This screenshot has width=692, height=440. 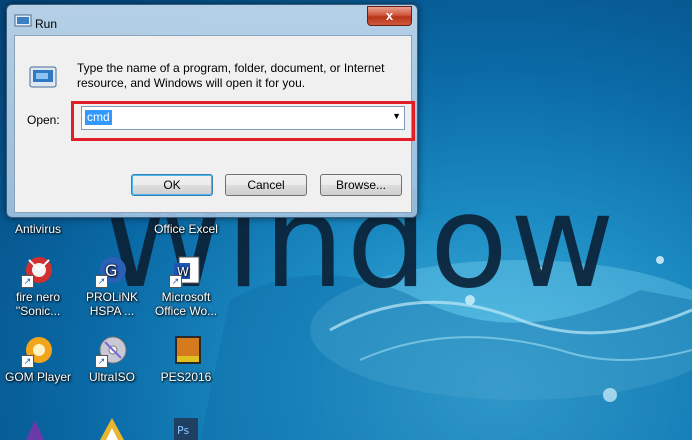 What do you see at coordinates (37, 377) in the screenshot?
I see `desktop-icon-label: GOM Player` at bounding box center [37, 377].